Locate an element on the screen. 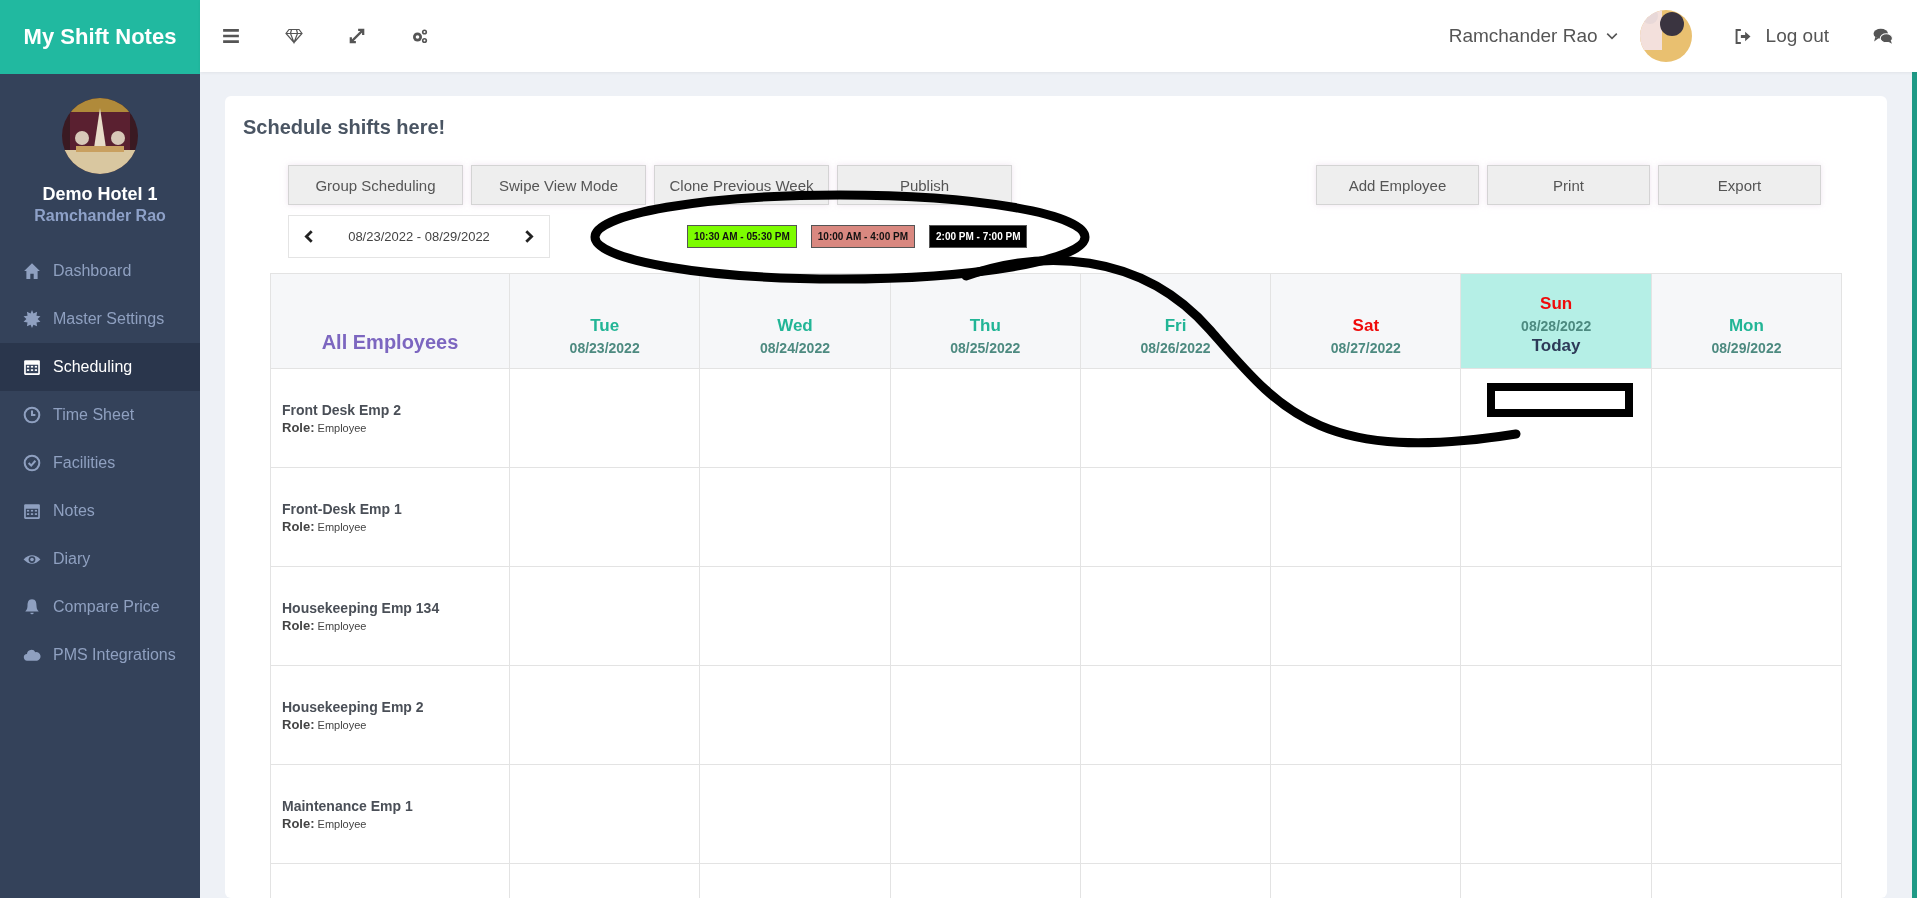  page-title: Schedule shifts here! is located at coordinates (345, 127).